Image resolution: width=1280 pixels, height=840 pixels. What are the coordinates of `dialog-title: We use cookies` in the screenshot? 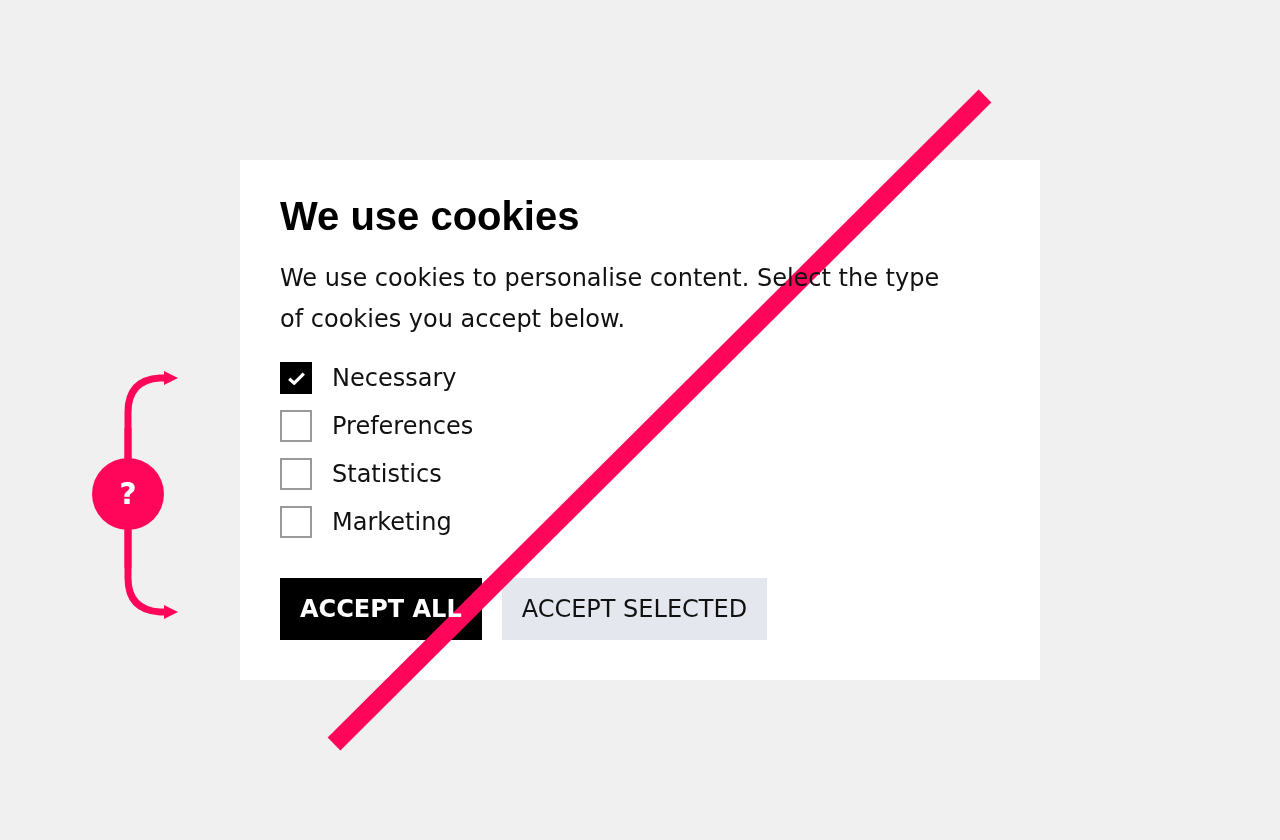 It's located at (430, 216).